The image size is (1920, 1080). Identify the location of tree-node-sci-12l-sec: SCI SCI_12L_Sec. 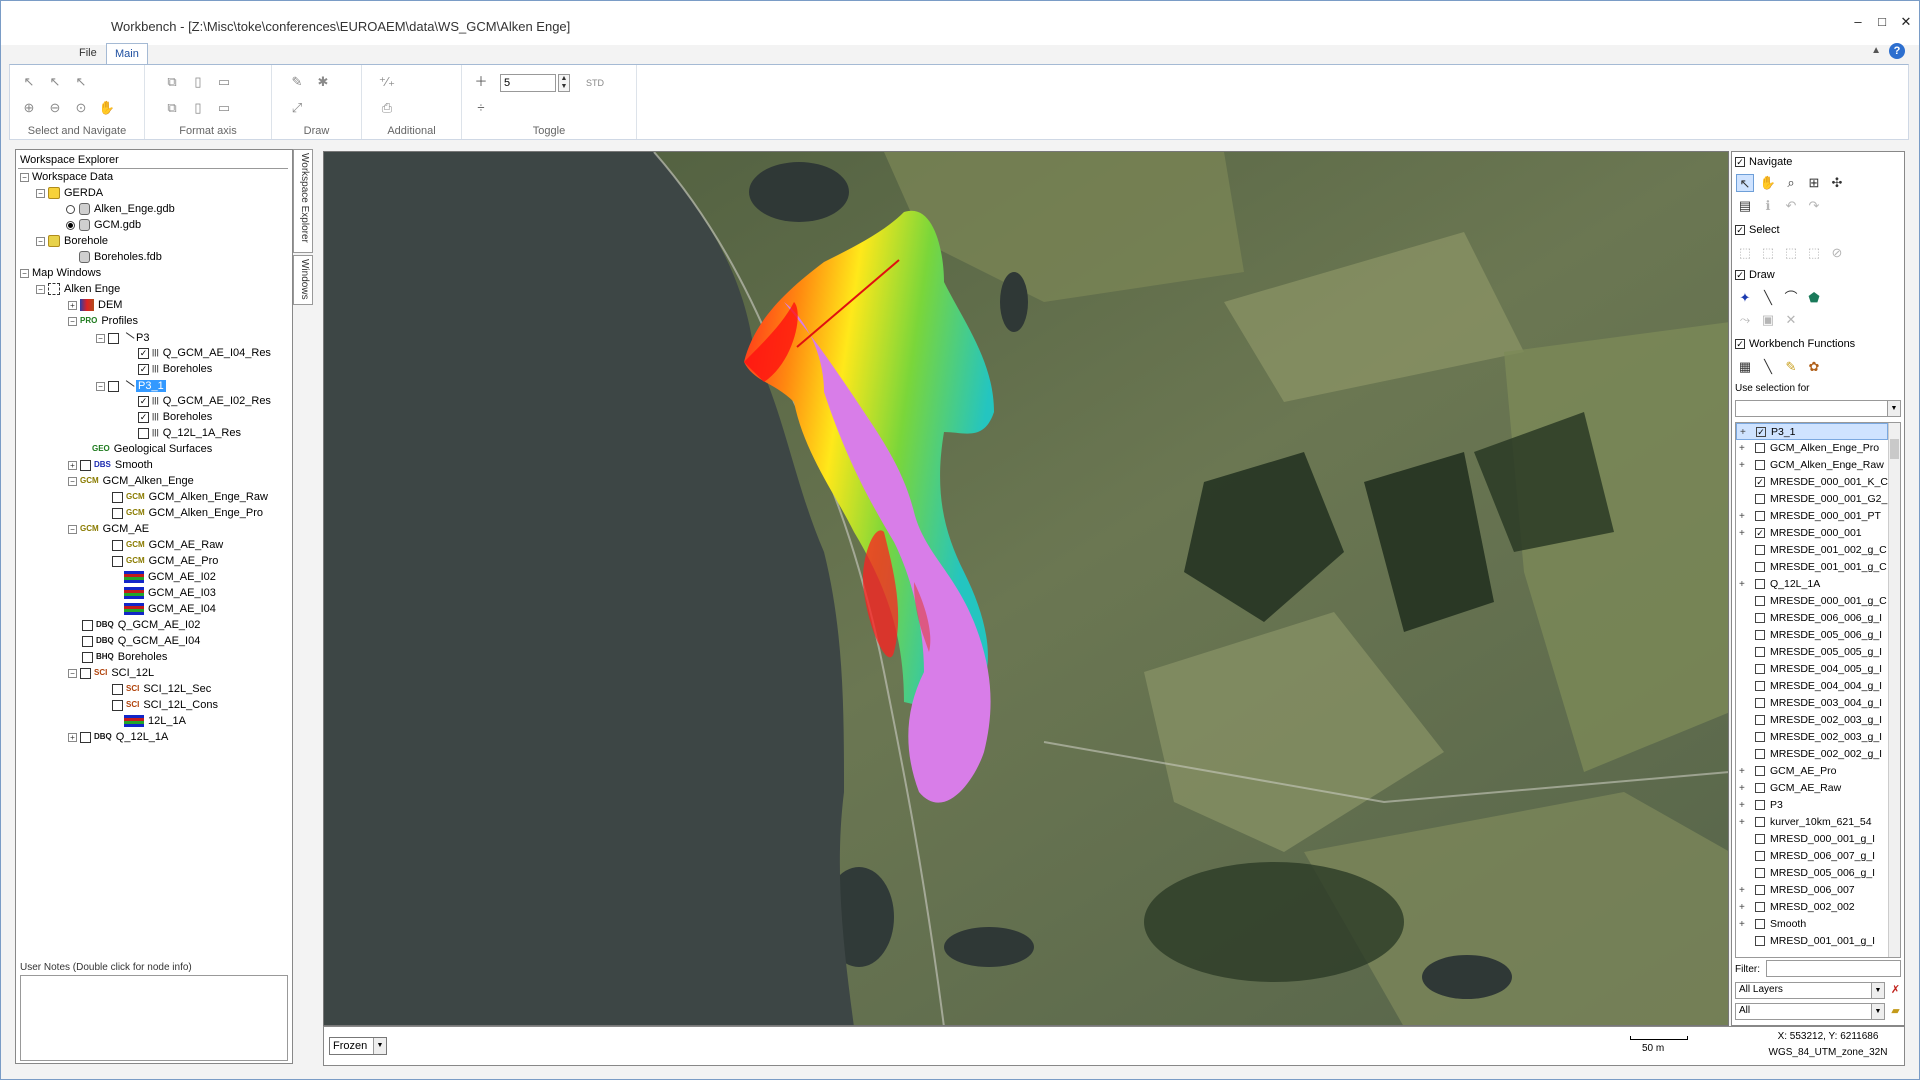
(161, 689).